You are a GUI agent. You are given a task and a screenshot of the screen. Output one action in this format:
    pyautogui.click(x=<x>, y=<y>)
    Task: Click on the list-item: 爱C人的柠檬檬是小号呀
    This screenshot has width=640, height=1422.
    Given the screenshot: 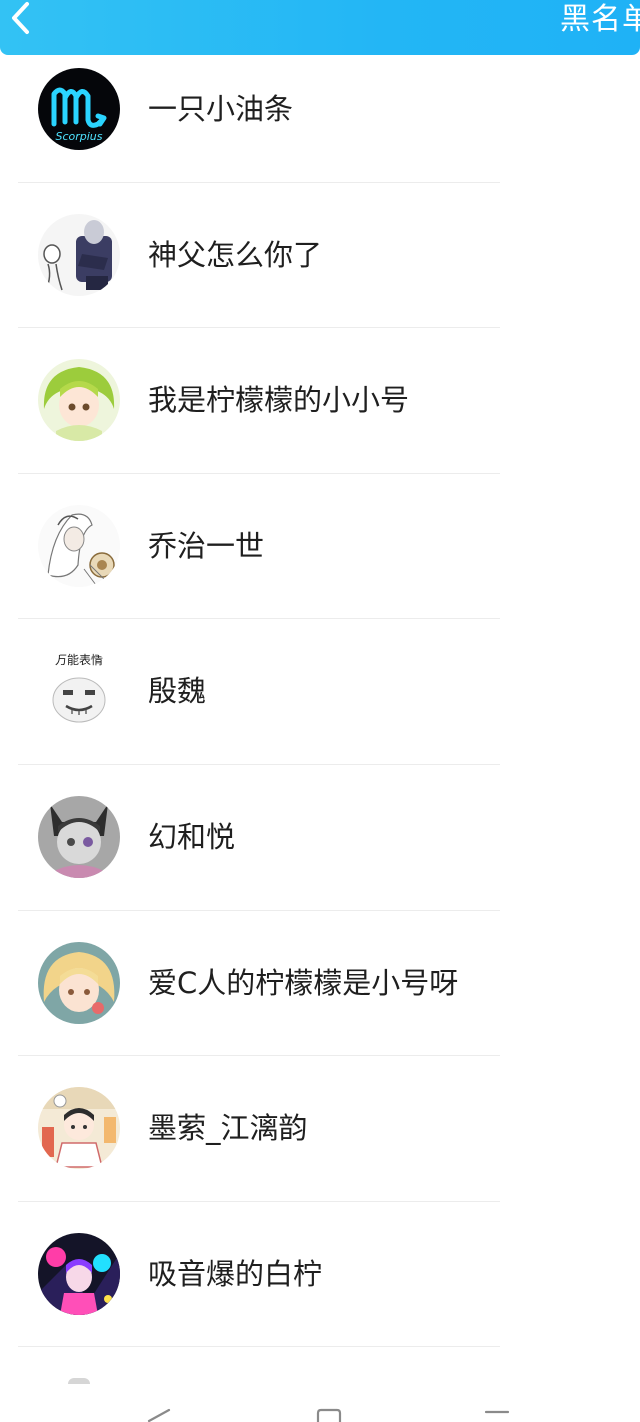 What is the action you would take?
    pyautogui.click(x=320, y=984)
    